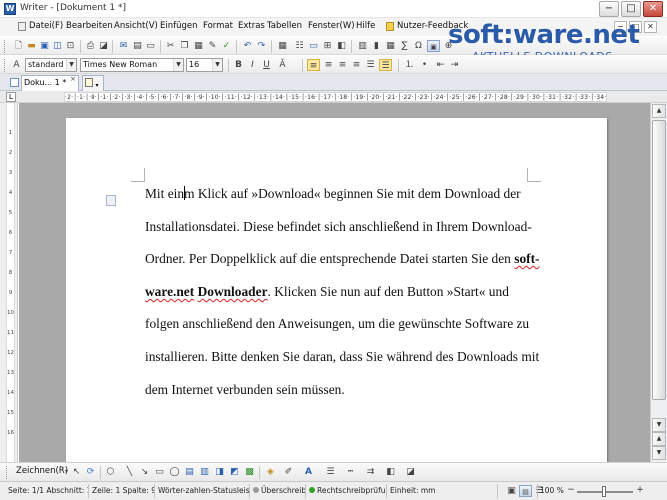  Describe the element at coordinates (44, 46) in the screenshot. I see `save-icon: ▣` at that location.